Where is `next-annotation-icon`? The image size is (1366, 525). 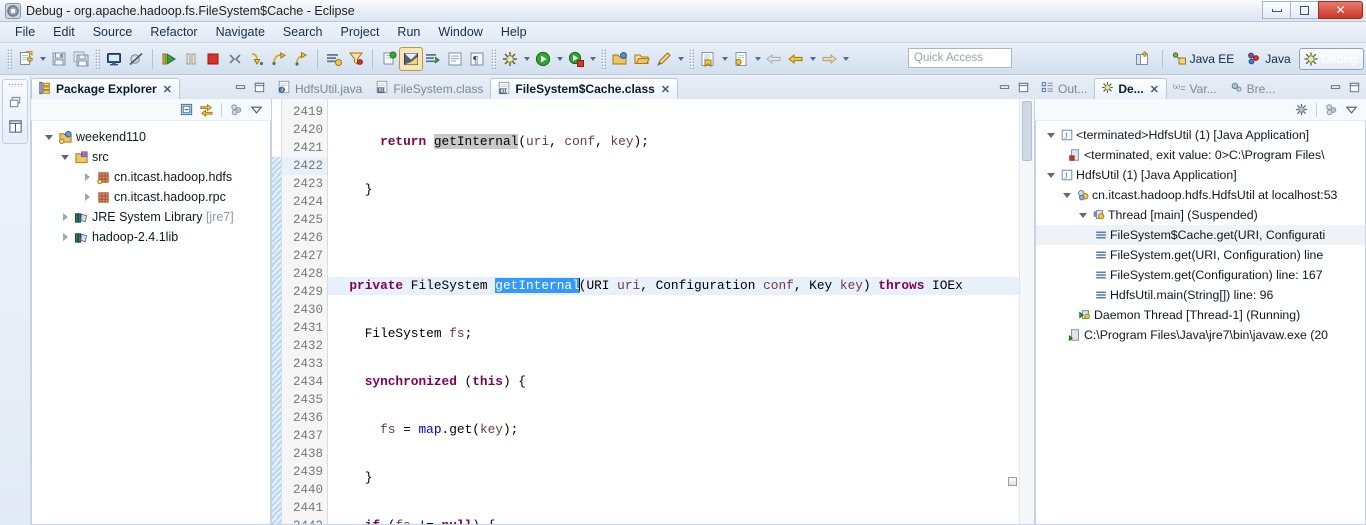
next-annotation-icon is located at coordinates (389, 59).